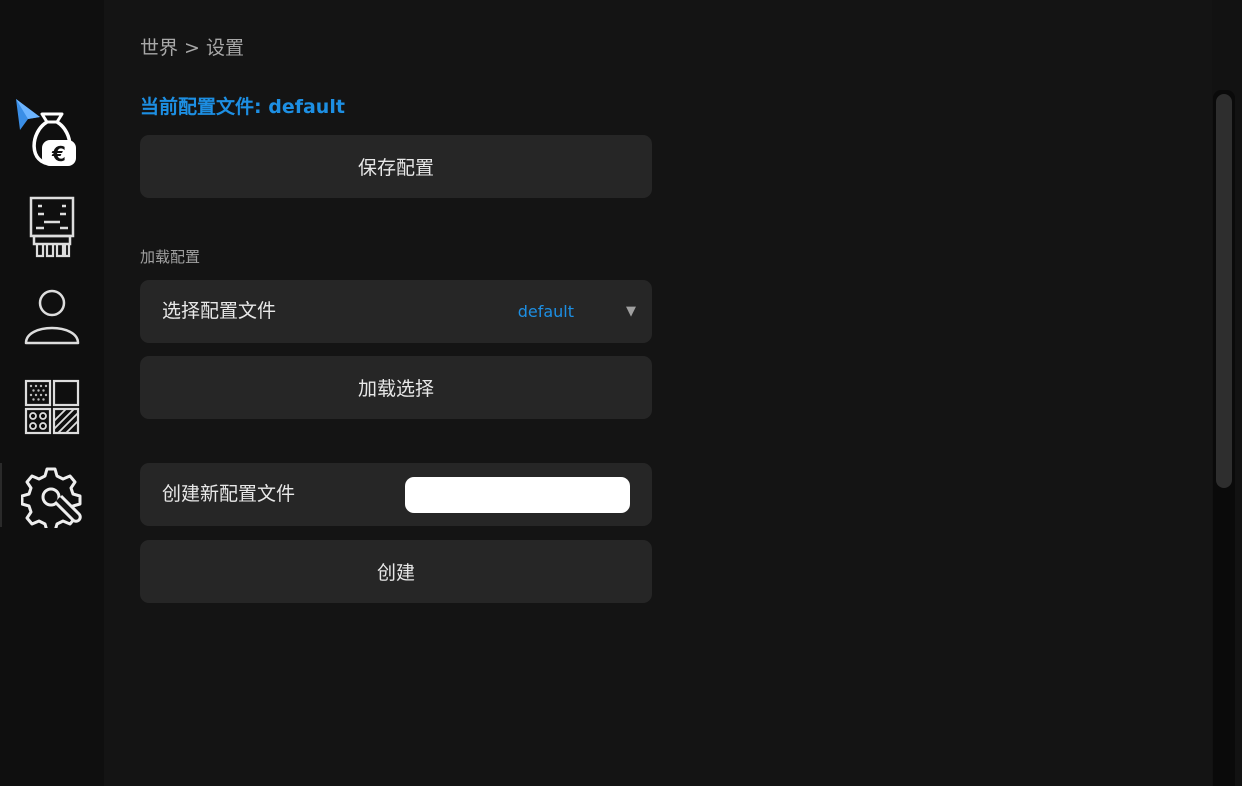 Image resolution: width=1242 pixels, height=786 pixels. I want to click on sidebar-item-robot, so click(52, 227).